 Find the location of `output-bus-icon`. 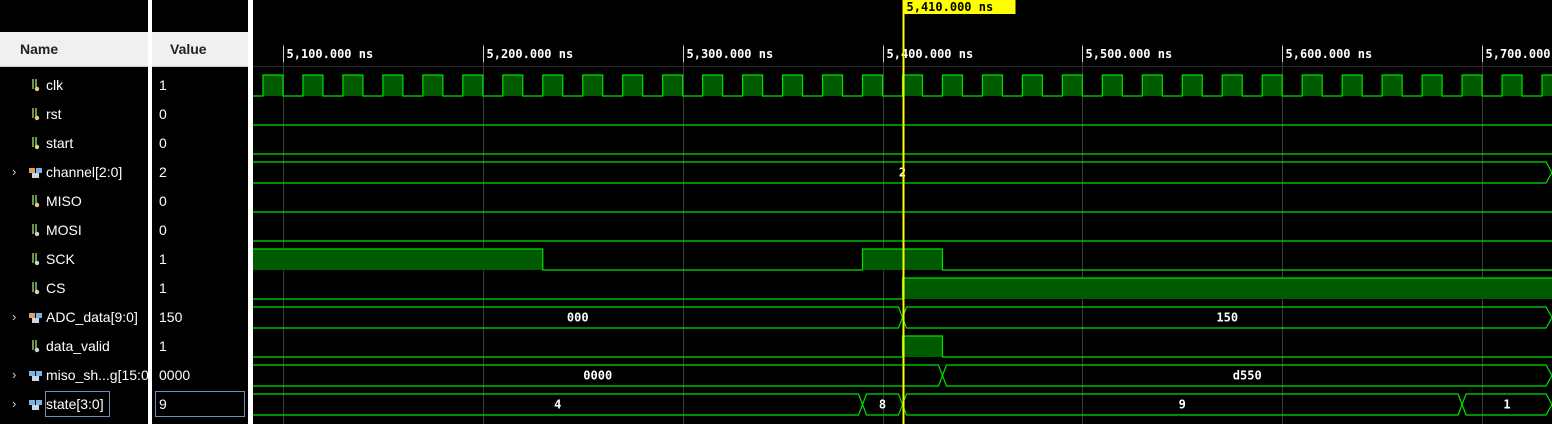

output-bus-icon is located at coordinates (35, 317).